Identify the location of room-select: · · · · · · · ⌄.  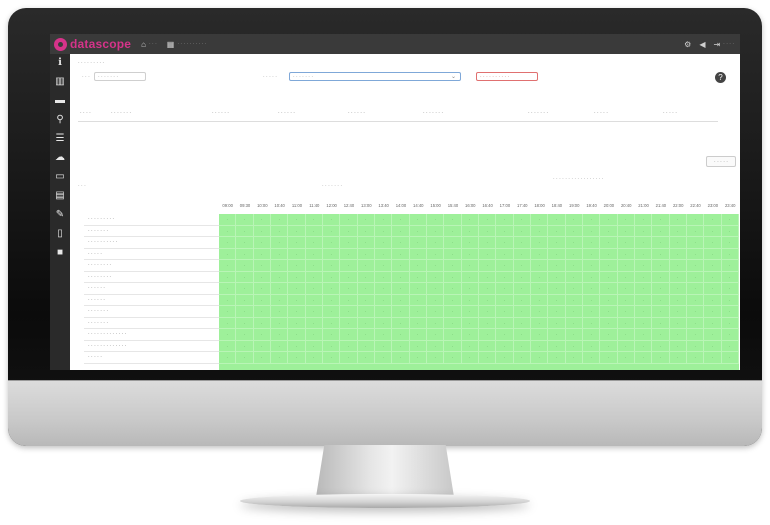
(375, 76).